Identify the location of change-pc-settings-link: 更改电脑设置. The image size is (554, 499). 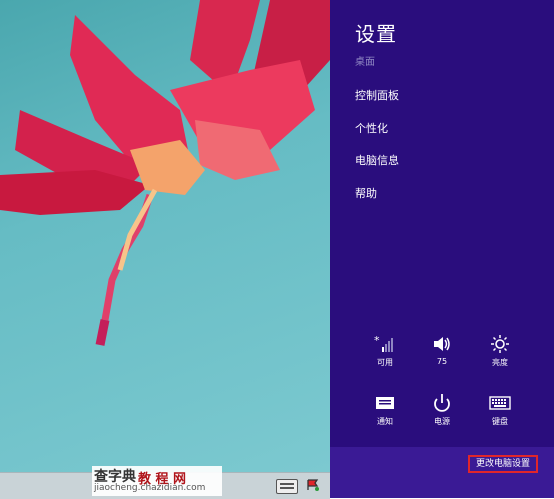
(503, 464).